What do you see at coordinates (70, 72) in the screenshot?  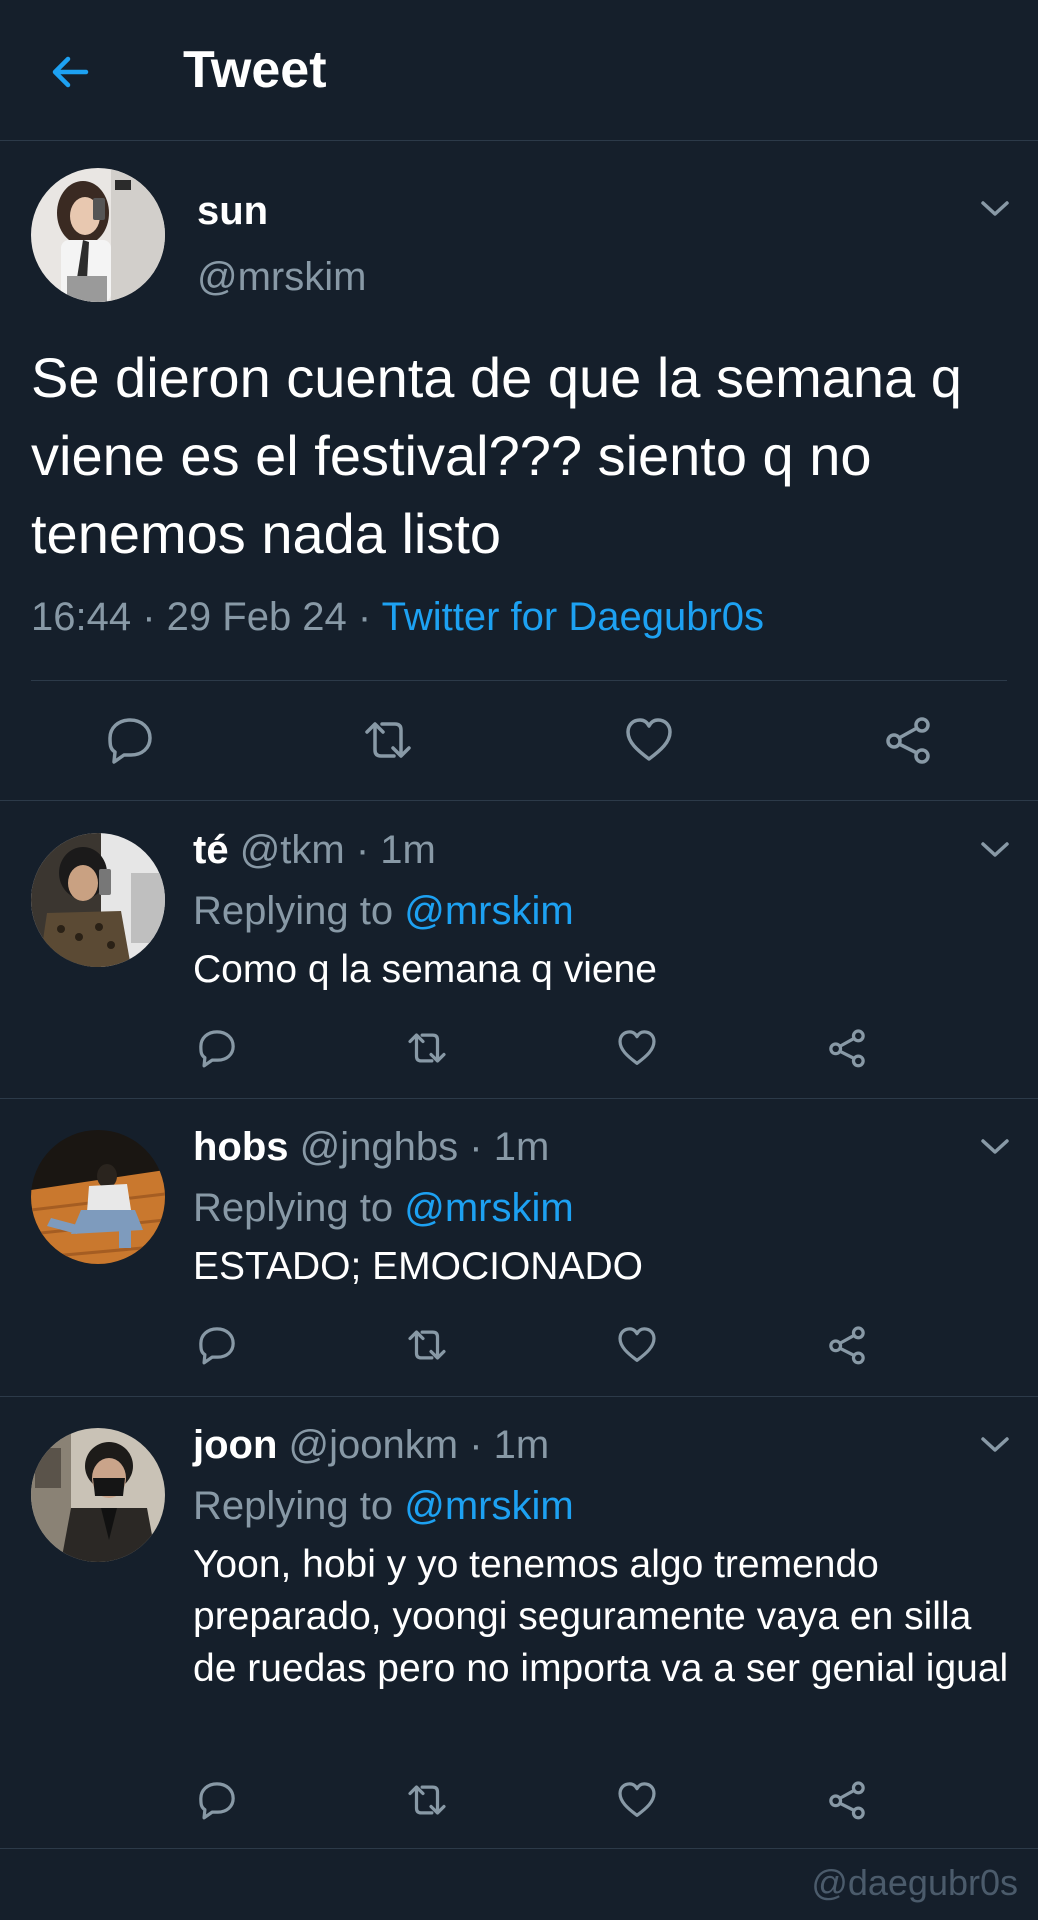 I see `arrow-left-icon` at bounding box center [70, 72].